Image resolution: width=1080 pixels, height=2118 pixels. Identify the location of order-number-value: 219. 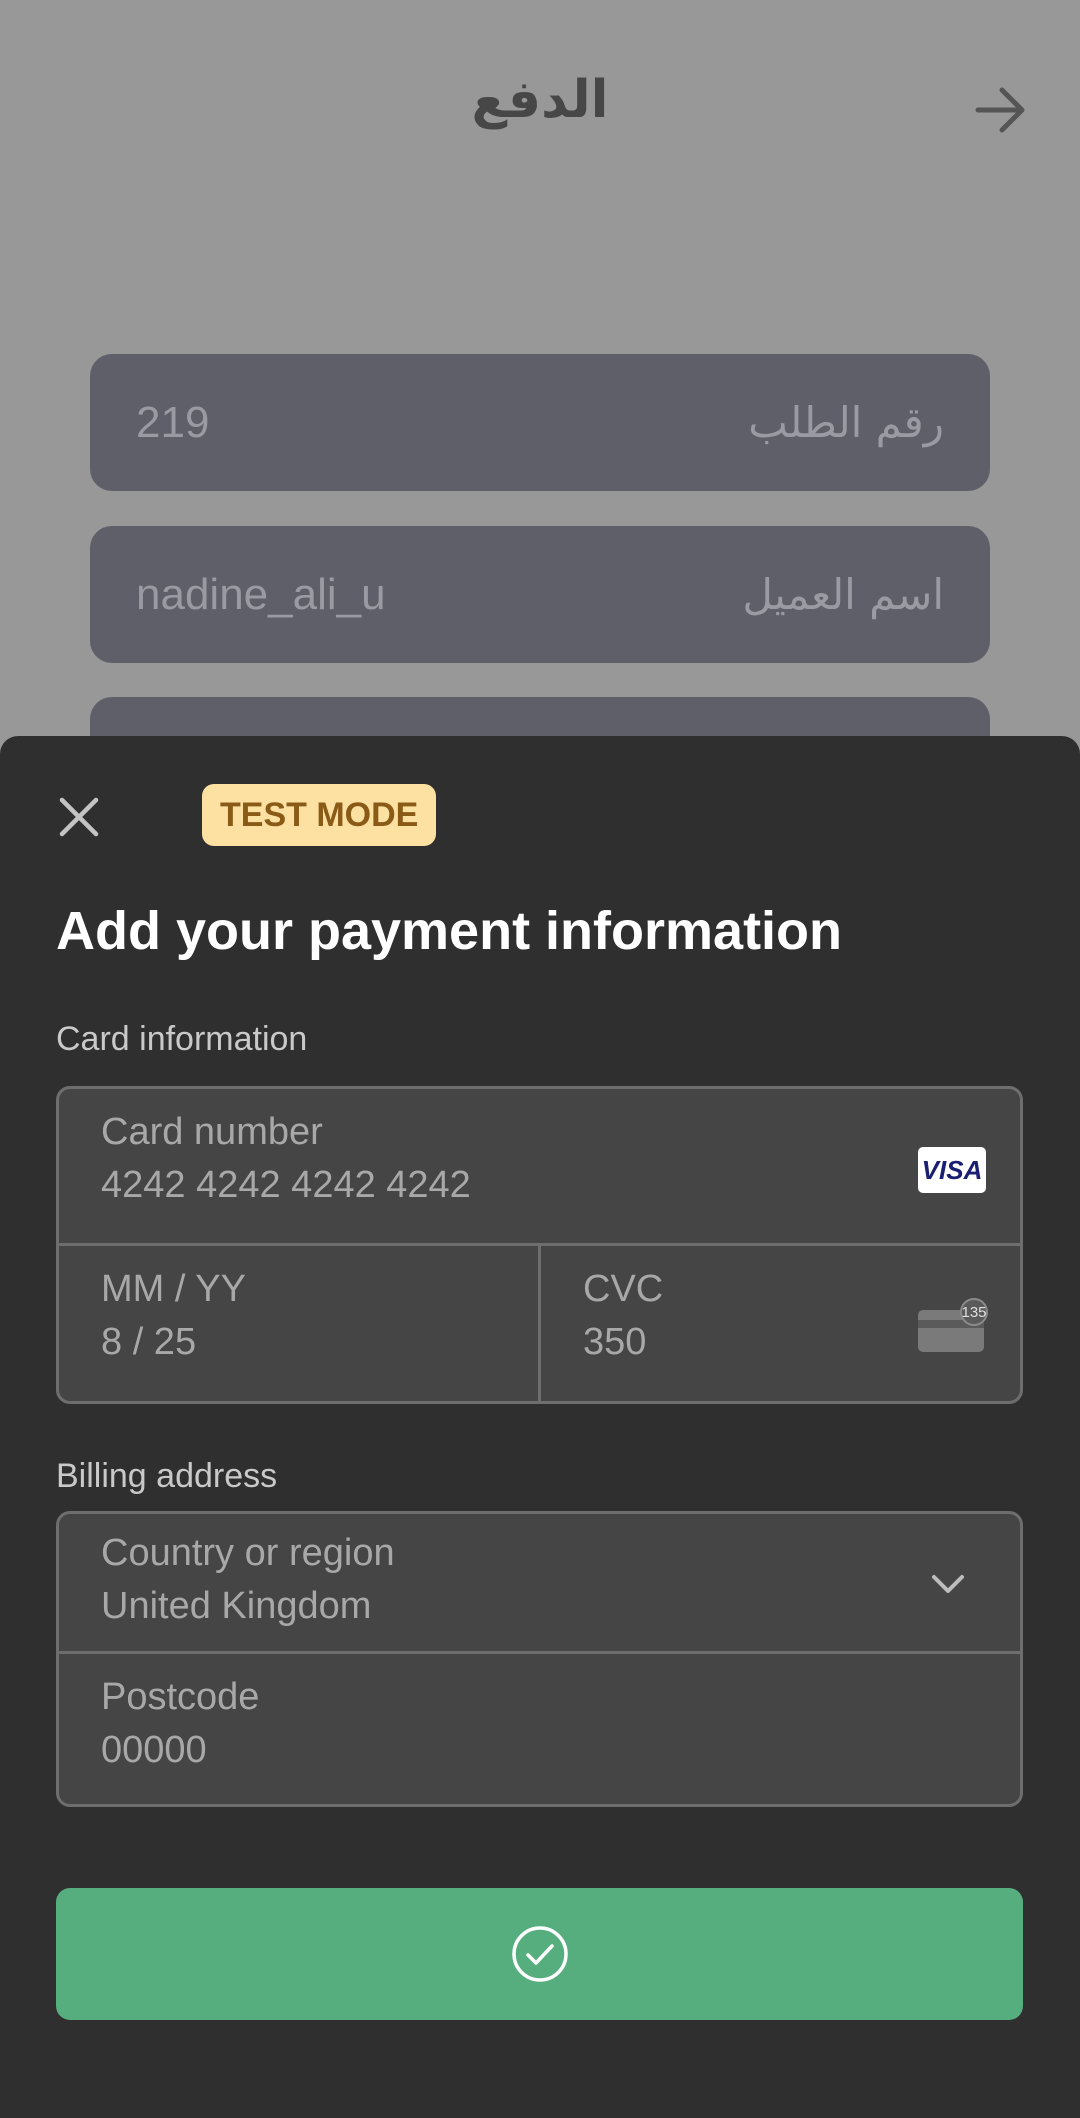
(173, 422).